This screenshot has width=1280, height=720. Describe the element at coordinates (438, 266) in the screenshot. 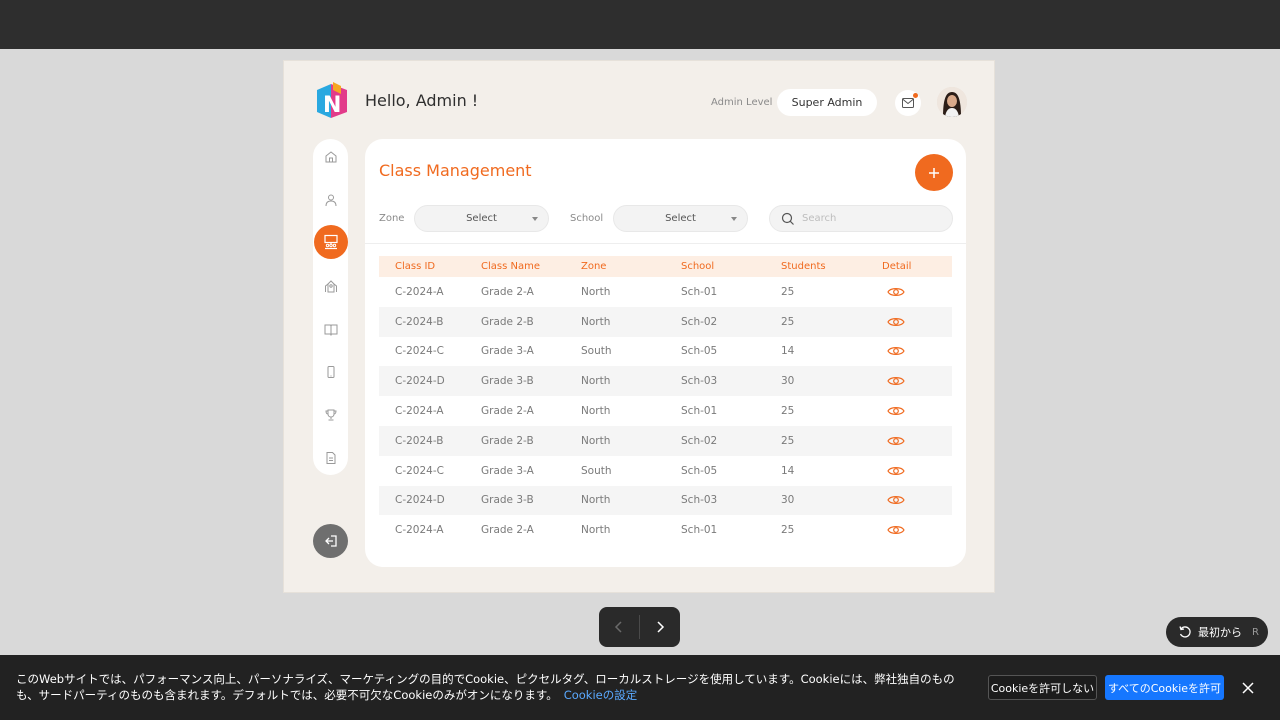

I see `column-header-class-id: Class ID` at that location.